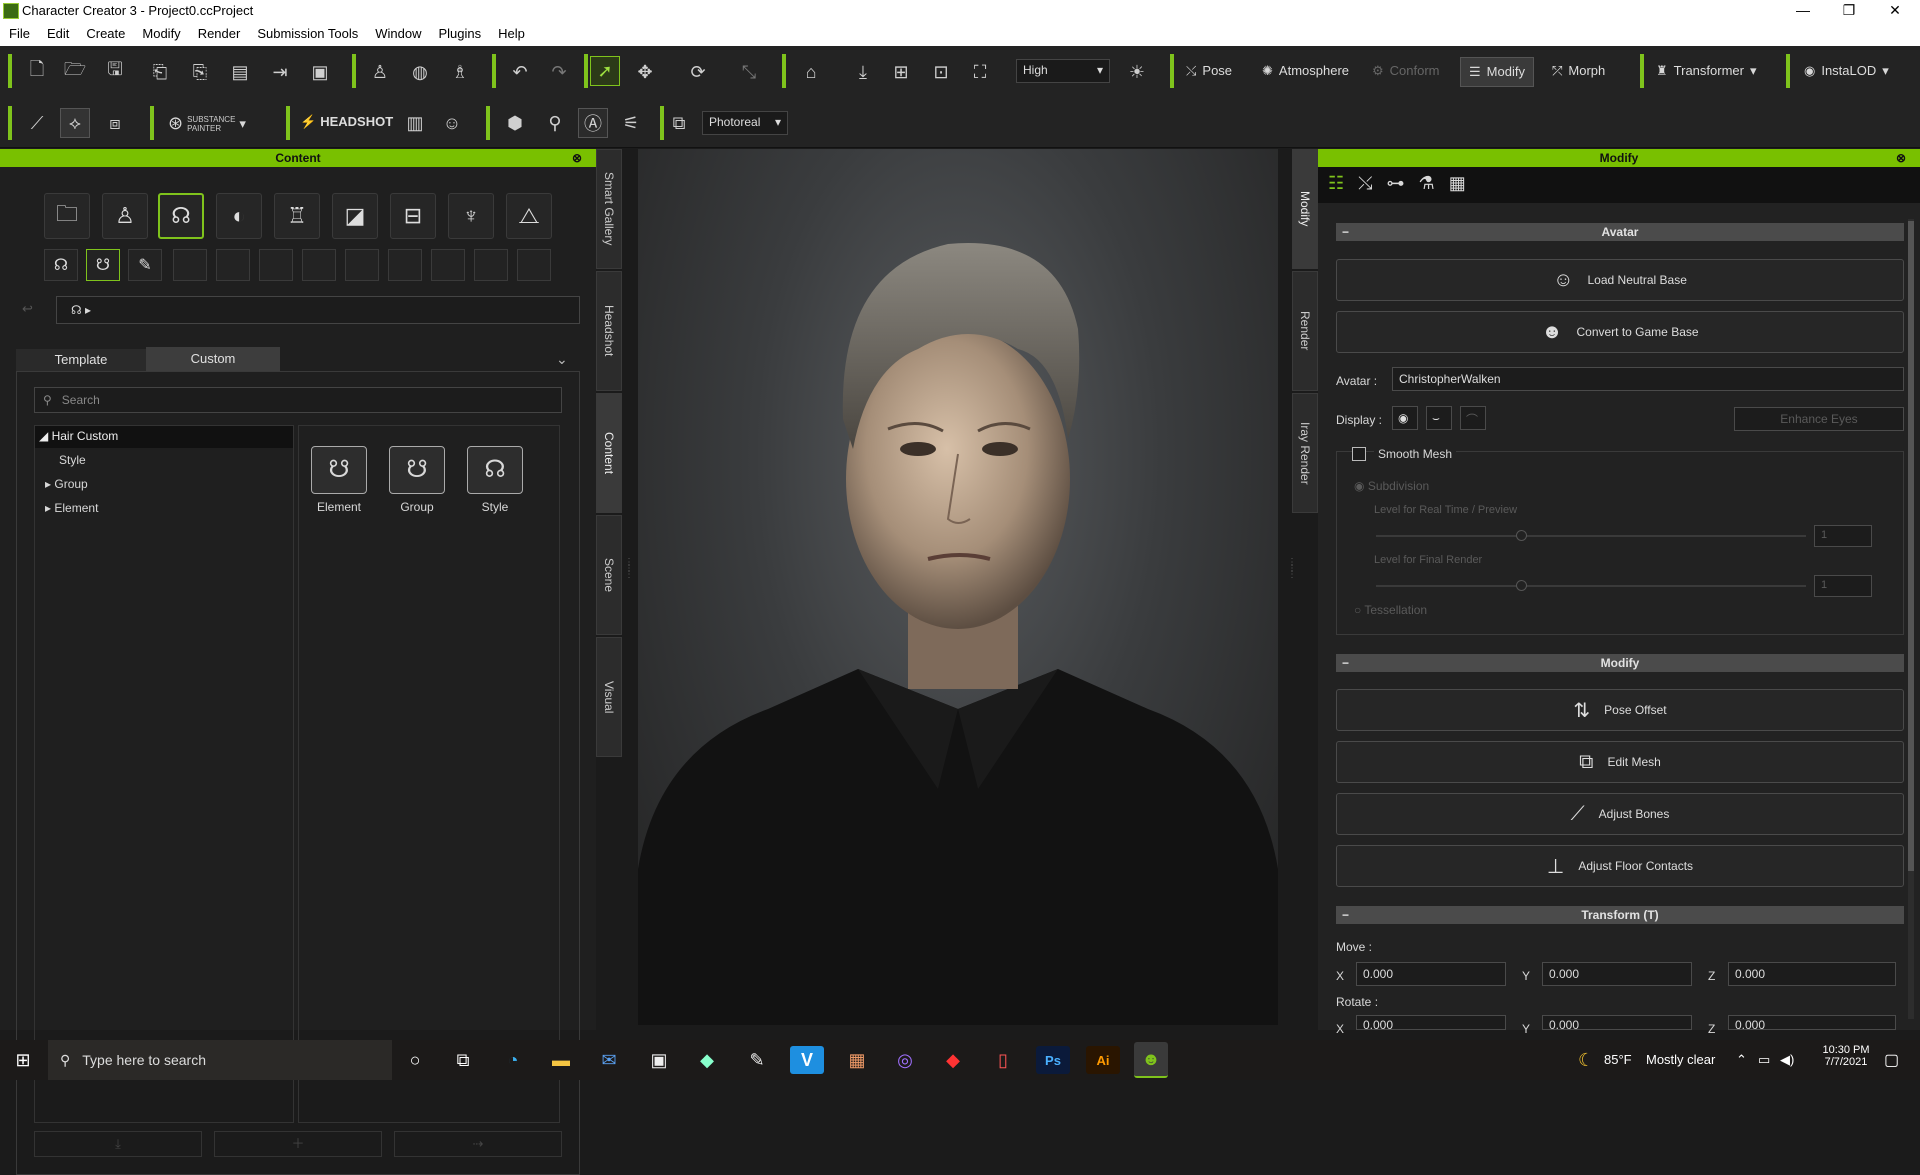 This screenshot has height=1175, width=1920. I want to click on menu-edit: Edit, so click(57, 31).